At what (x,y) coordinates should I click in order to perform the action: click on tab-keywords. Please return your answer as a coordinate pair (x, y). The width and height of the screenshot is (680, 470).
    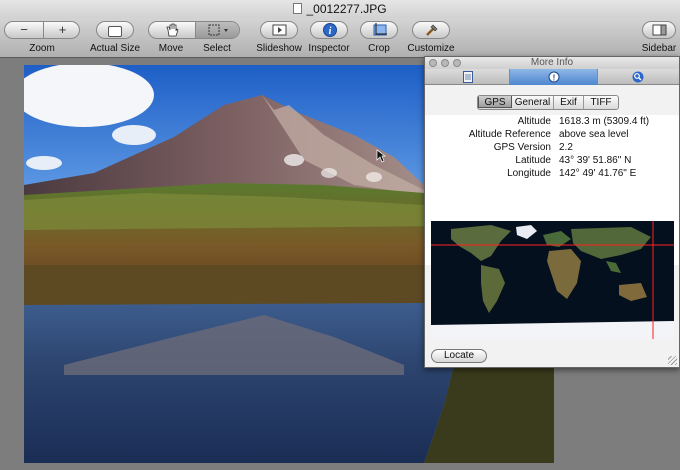
    Looking at the image, I should click on (638, 77).